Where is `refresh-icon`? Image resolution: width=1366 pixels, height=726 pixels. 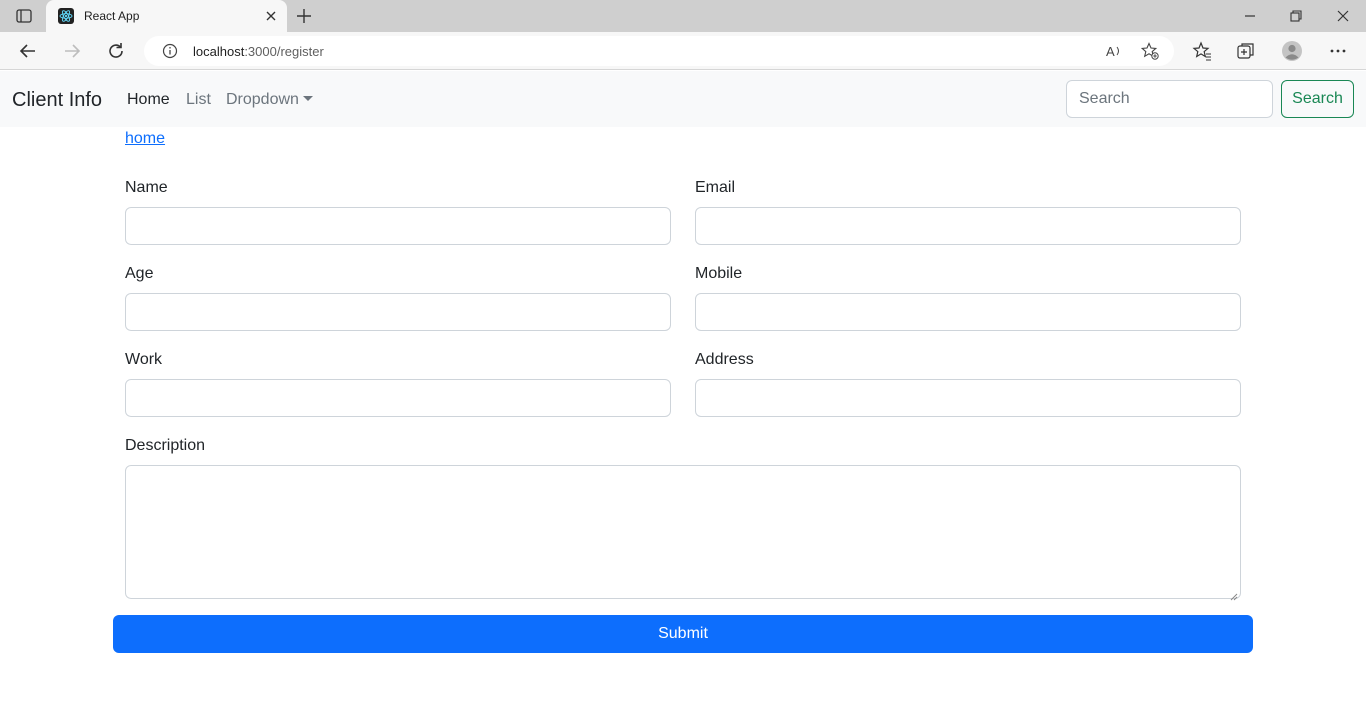
refresh-icon is located at coordinates (116, 51).